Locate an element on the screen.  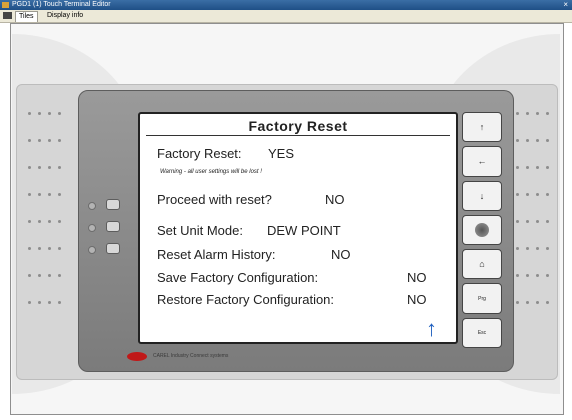
prg-button: Prg is located at coordinates (482, 298).